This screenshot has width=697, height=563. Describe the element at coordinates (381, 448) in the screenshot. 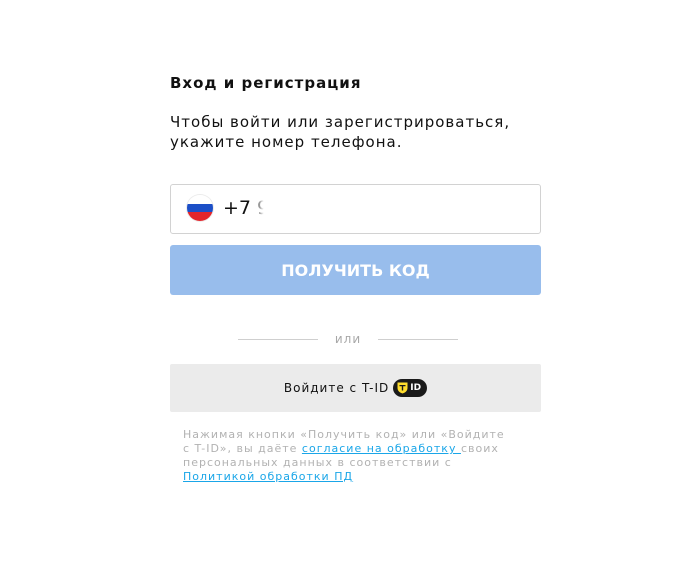

I see `consent-link: согласие на обработку` at that location.